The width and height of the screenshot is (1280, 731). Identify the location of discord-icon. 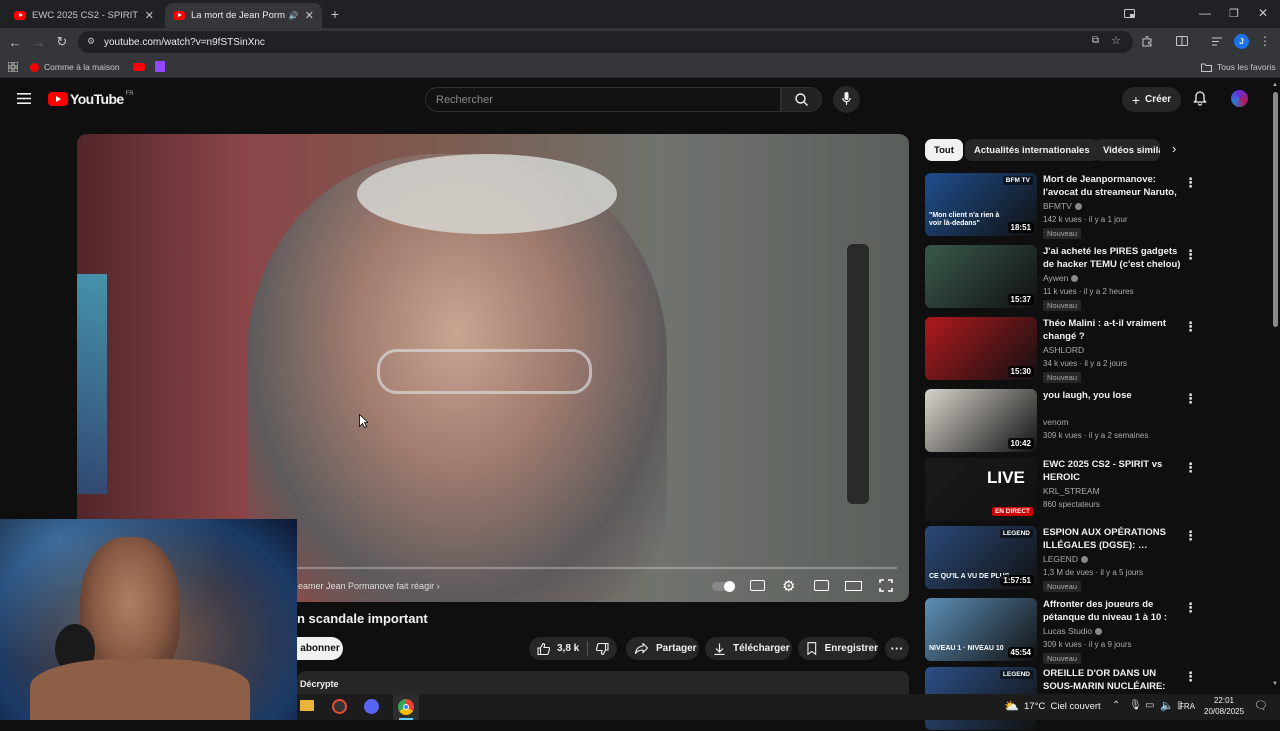
(371, 706).